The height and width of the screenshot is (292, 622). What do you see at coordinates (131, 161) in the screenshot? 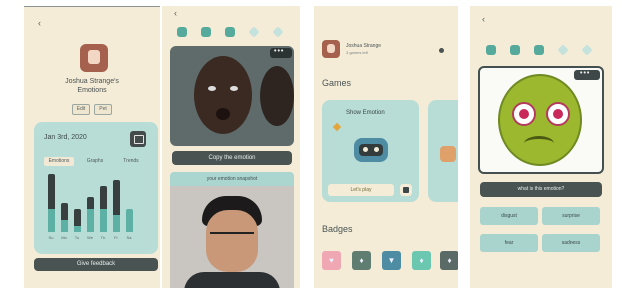
I see `tab-trends: Trends` at bounding box center [131, 161].